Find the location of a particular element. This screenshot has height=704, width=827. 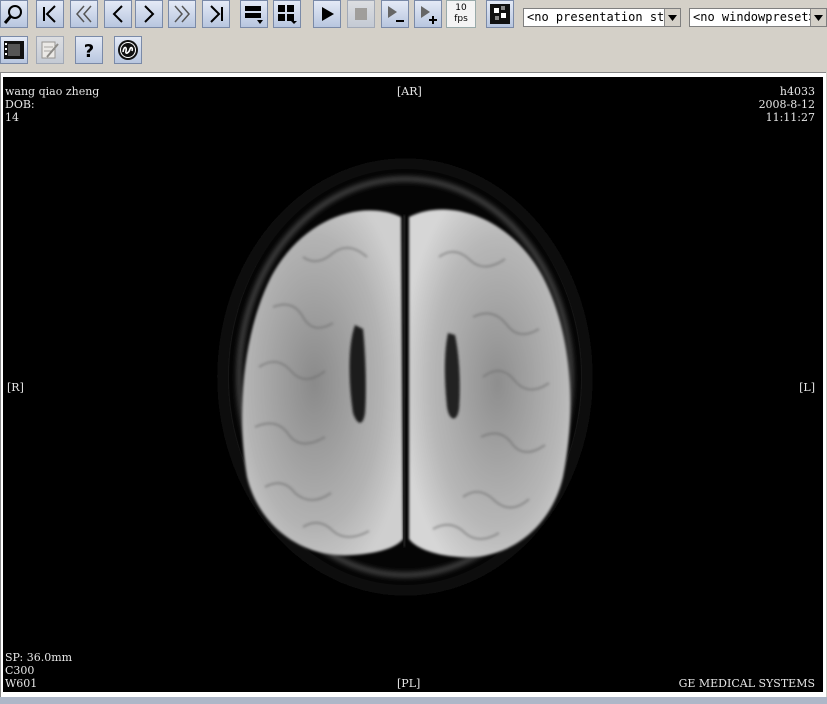

step-minus-icon is located at coordinates (396, 14).